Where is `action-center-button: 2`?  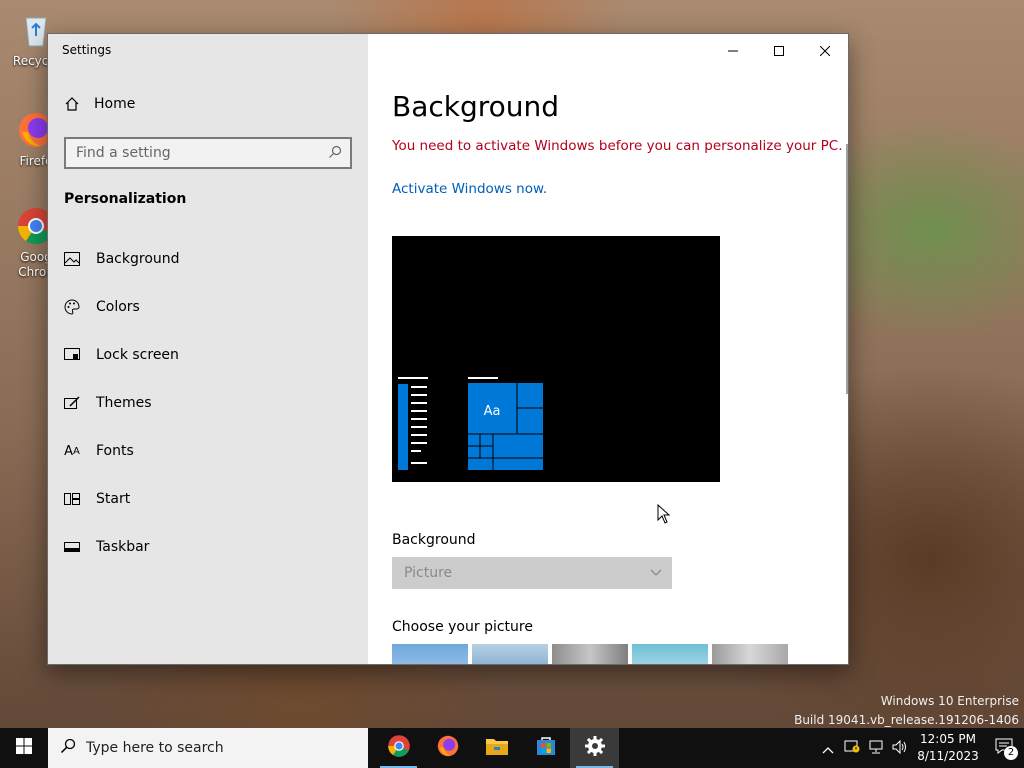
action-center-button: 2 is located at coordinates (1004, 748).